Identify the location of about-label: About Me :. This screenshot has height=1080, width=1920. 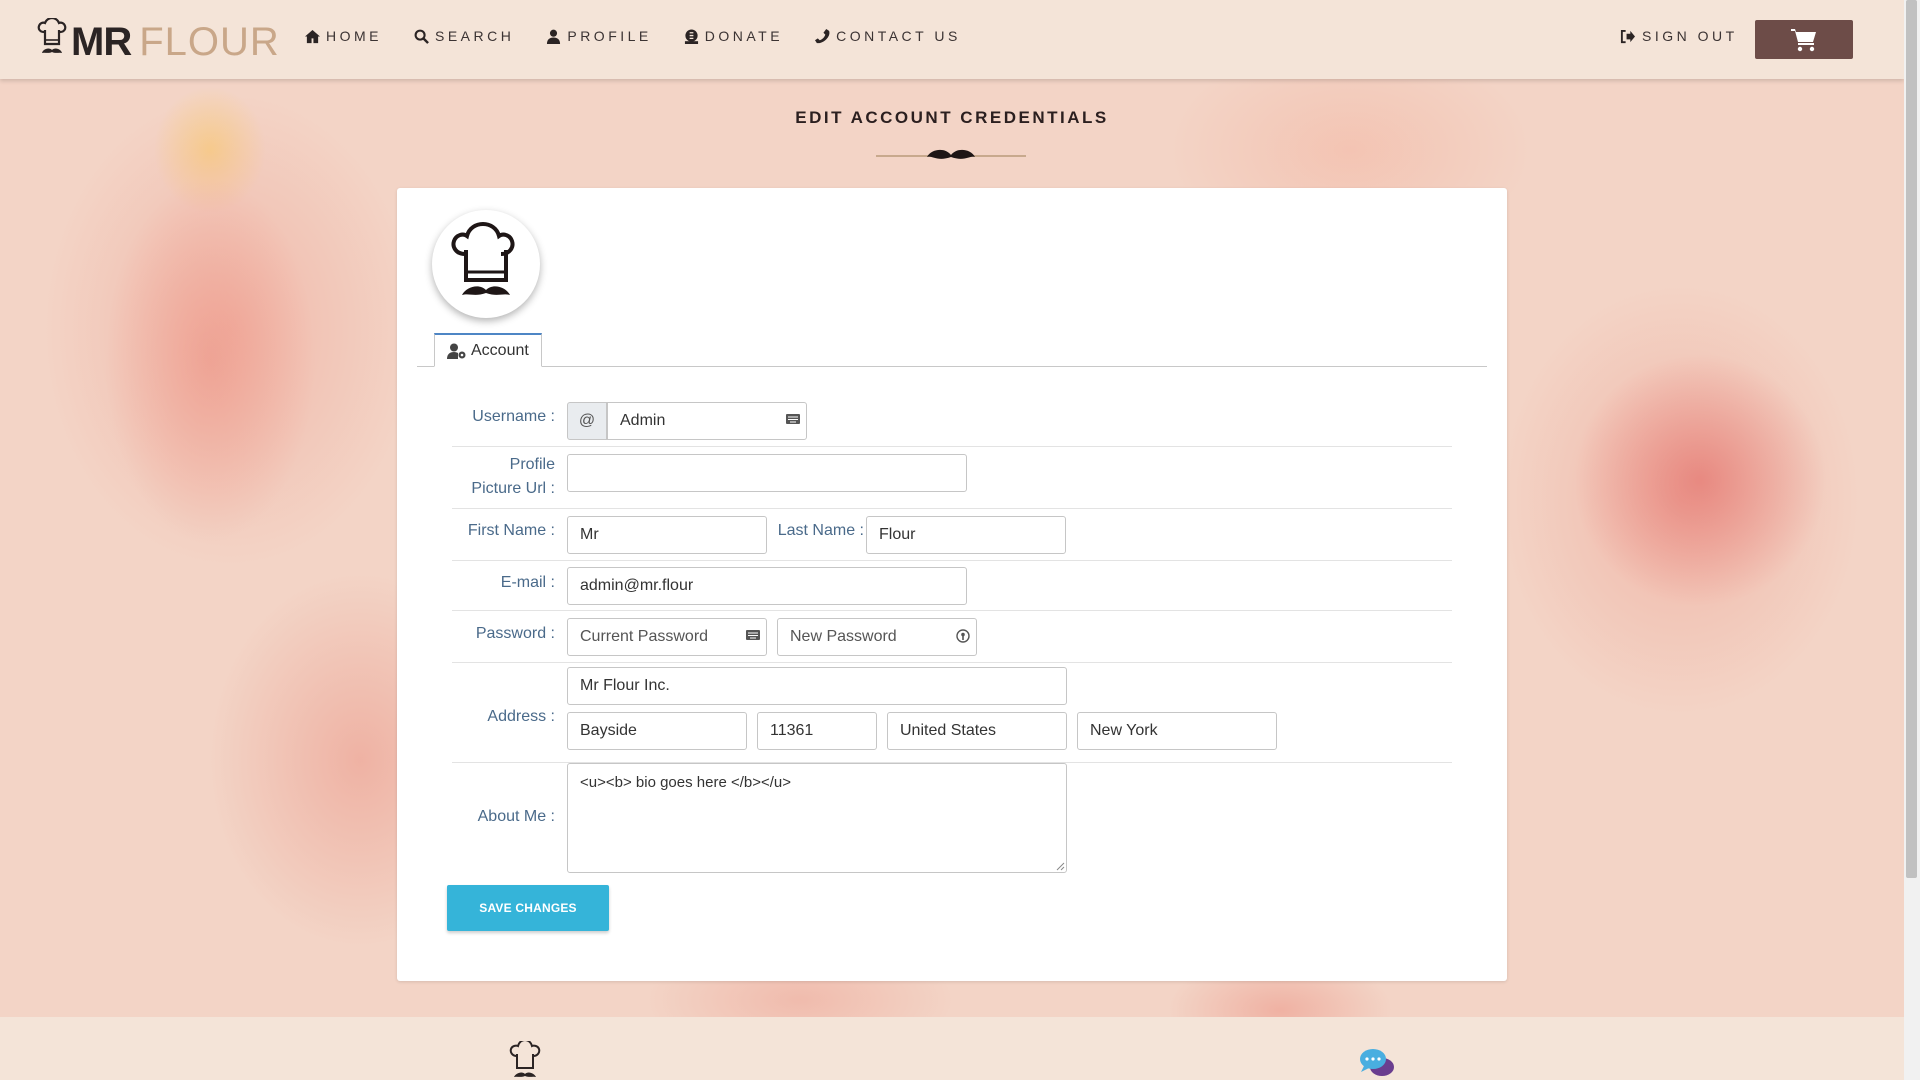
(516, 816).